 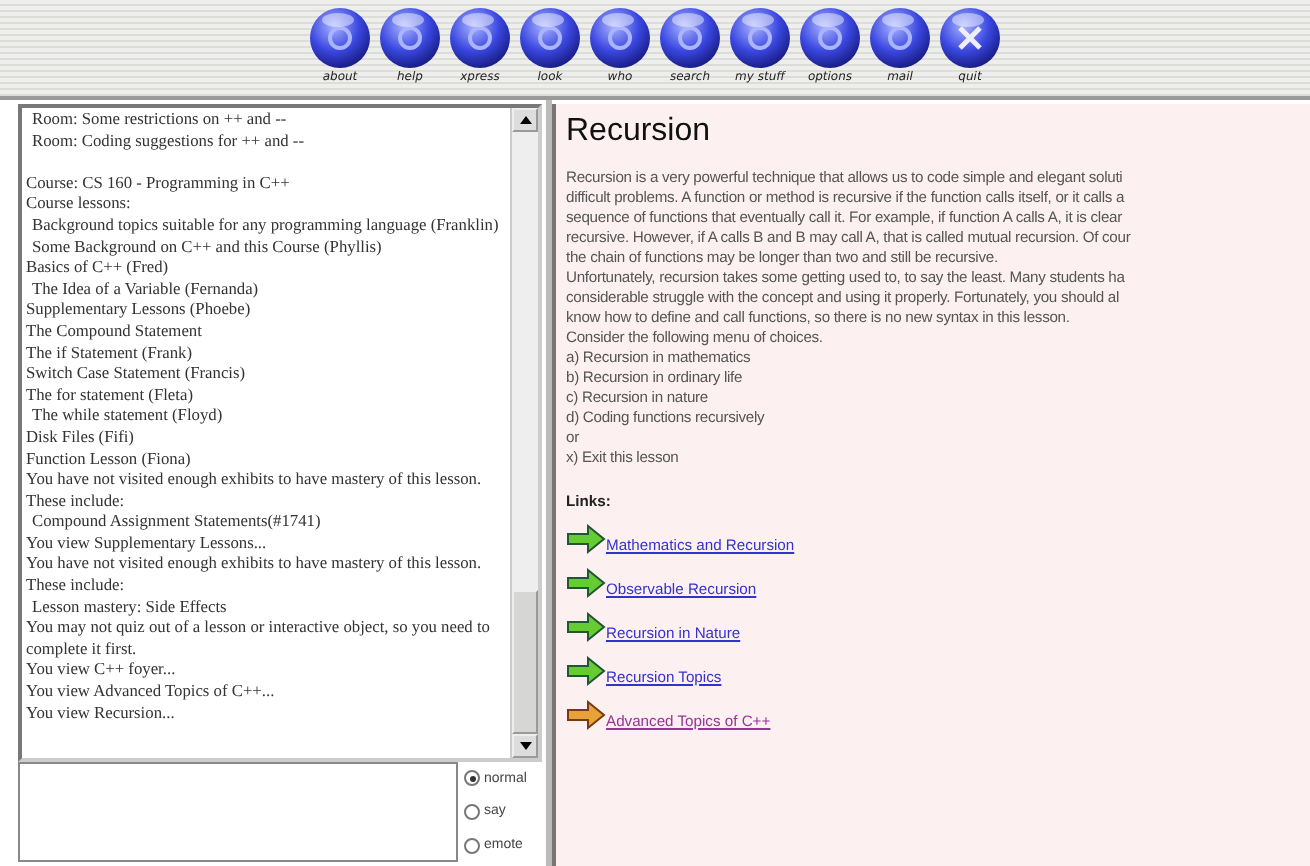 What do you see at coordinates (238, 812) in the screenshot?
I see `chat-input` at bounding box center [238, 812].